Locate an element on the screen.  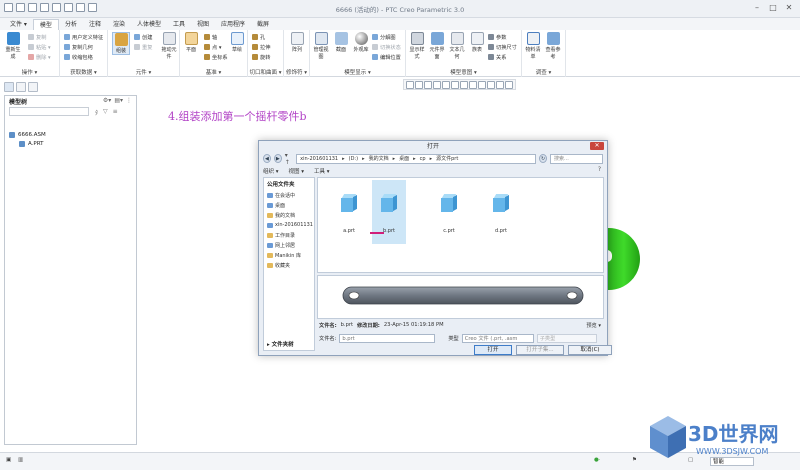
group-caption-model-intent: 模型意图 ▾ is located at coordinates (463, 72).